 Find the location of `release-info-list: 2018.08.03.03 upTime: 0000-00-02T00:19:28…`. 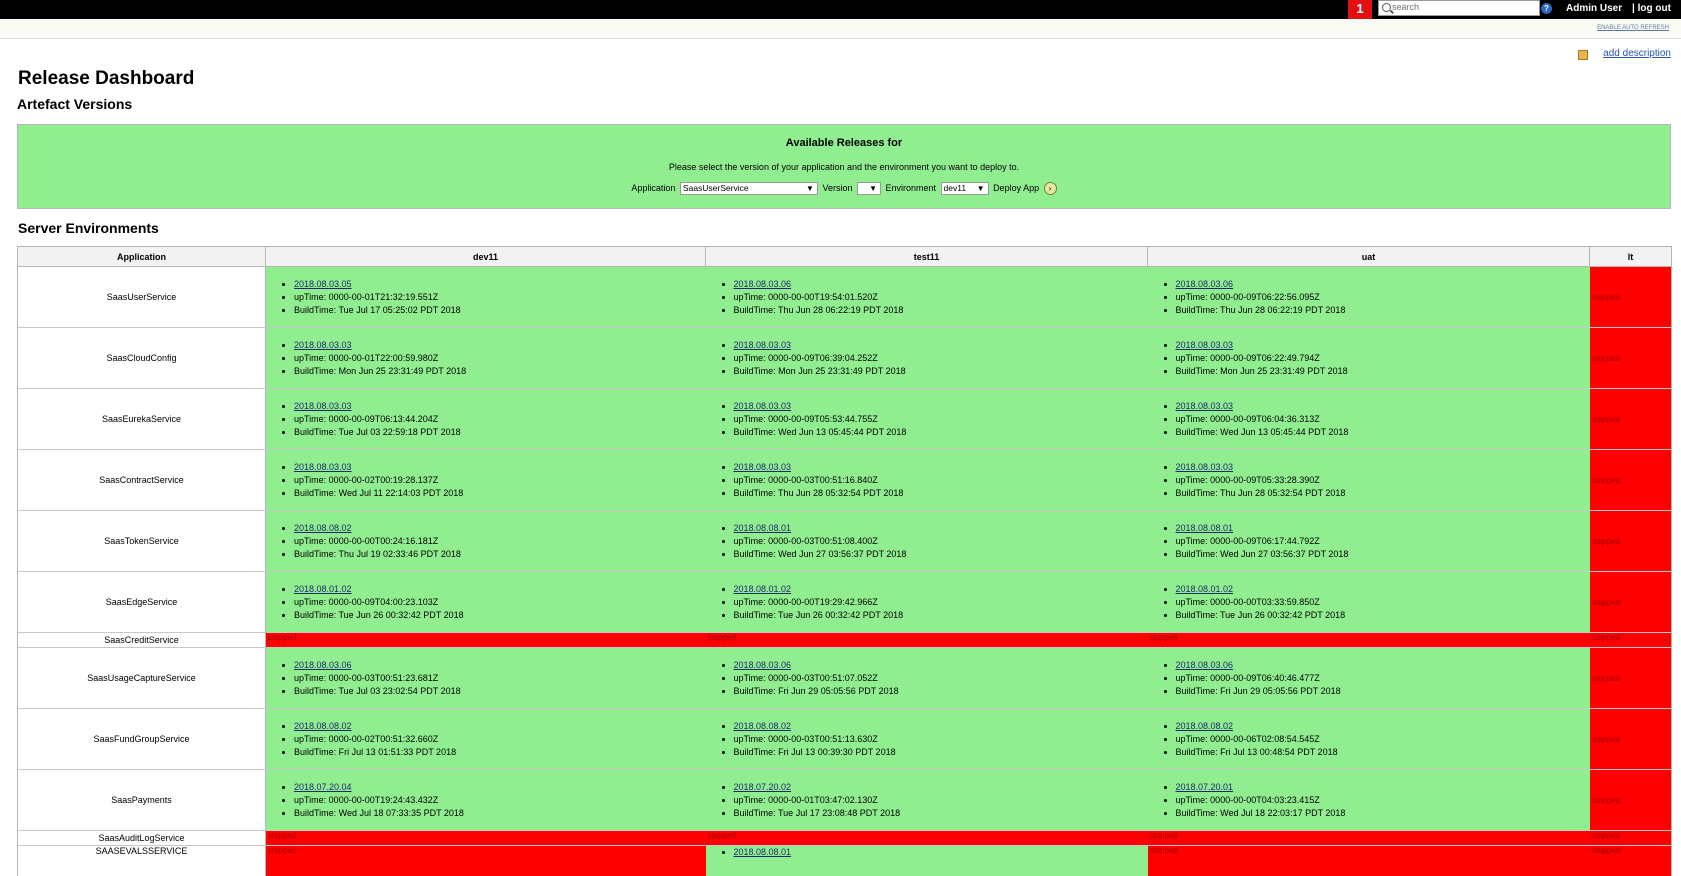

release-info-list: 2018.08.03.03 upTime: 0000-00-02T00:19:28… is located at coordinates (486, 480).